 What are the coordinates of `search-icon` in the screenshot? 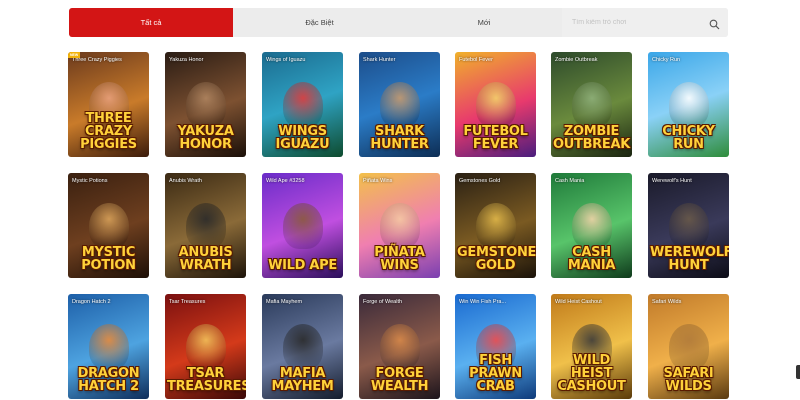 It's located at (714, 23).